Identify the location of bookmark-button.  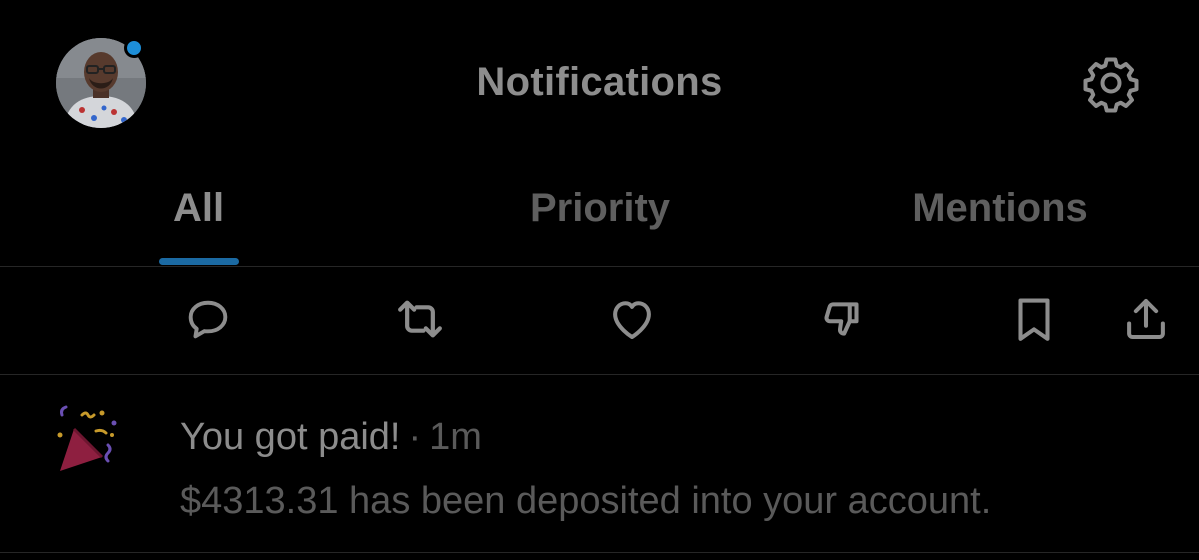
(1034, 319).